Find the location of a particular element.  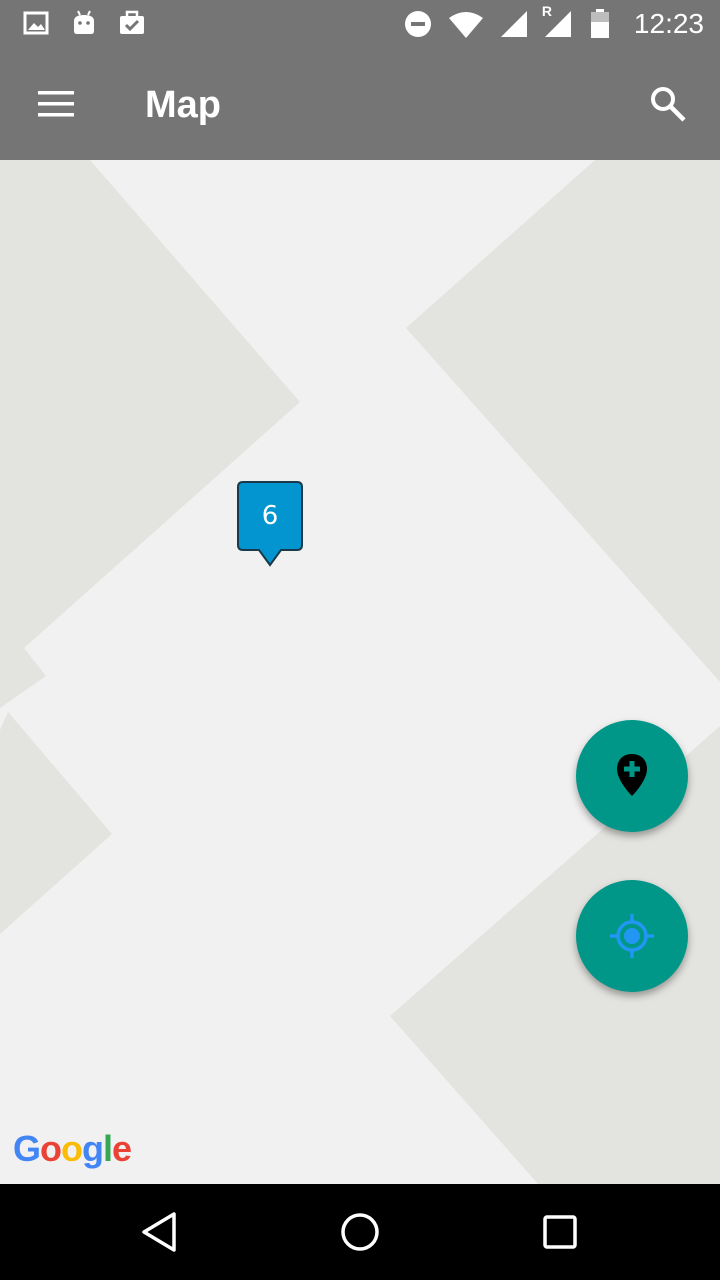

back-button is located at coordinates (160, 1232).